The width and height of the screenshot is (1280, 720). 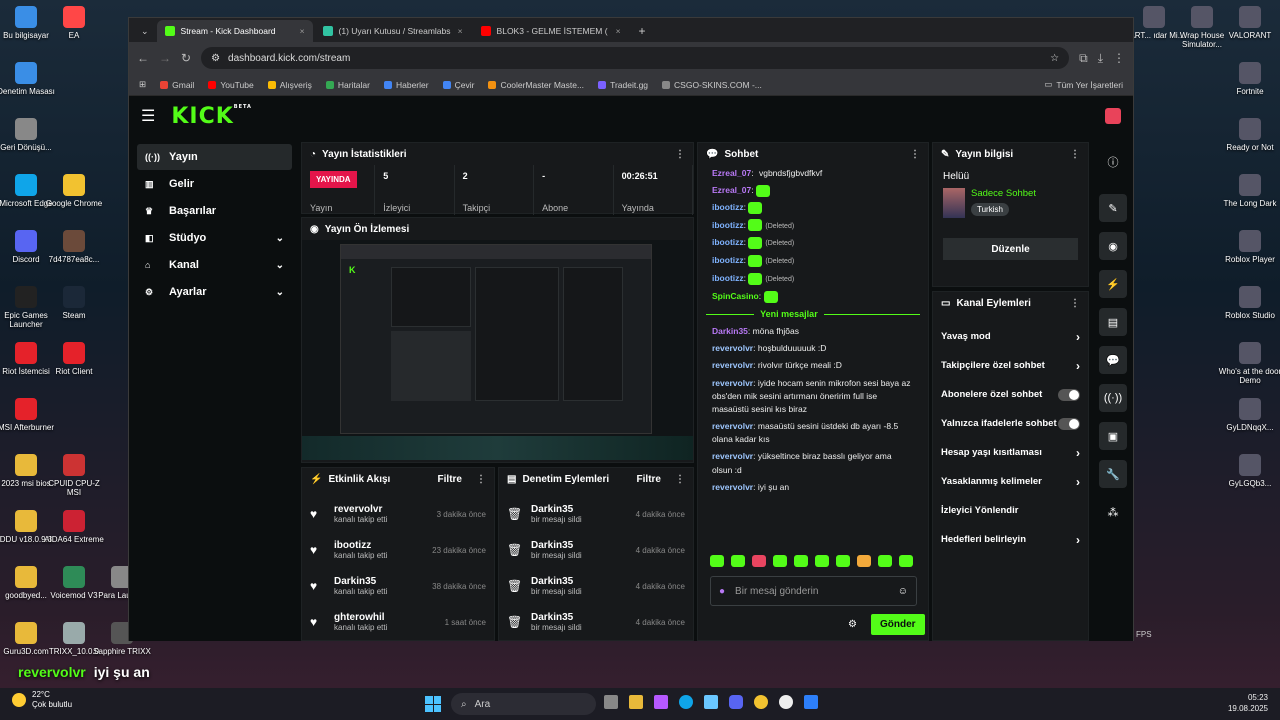 What do you see at coordinates (686, 702) in the screenshot?
I see `edge-icon` at bounding box center [686, 702].